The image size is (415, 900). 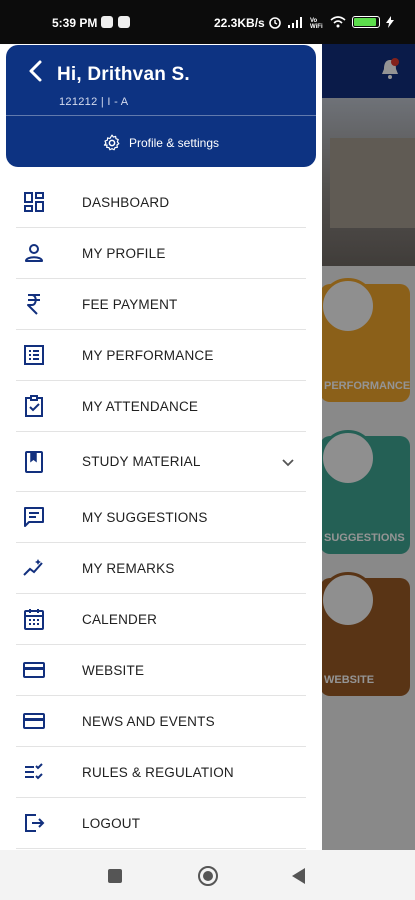 What do you see at coordinates (33, 304) in the screenshot?
I see `rupee-icon` at bounding box center [33, 304].